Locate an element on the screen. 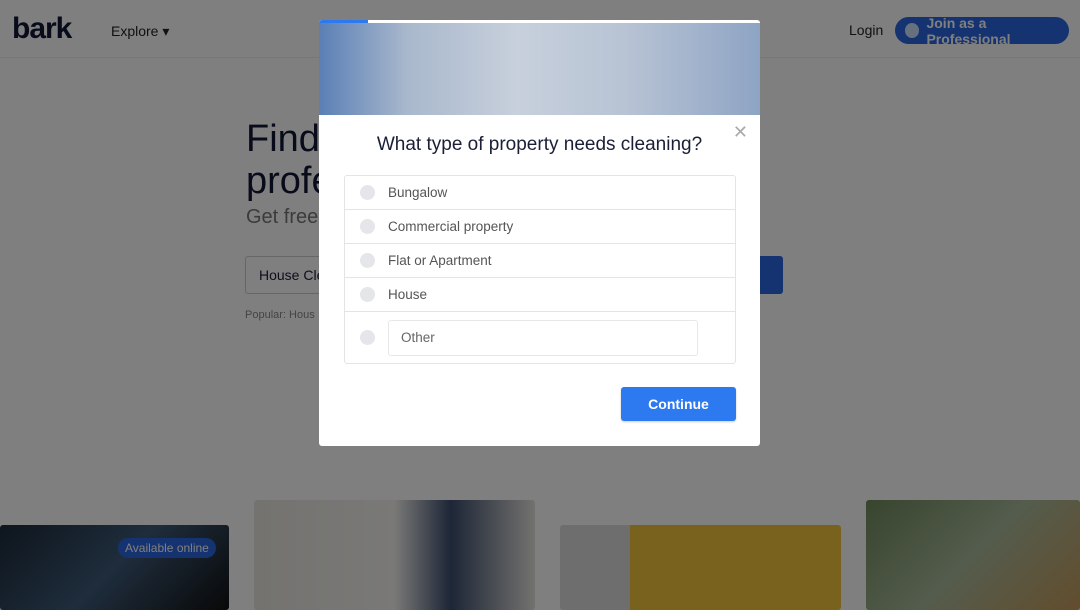 Image resolution: width=1080 pixels, height=610 pixels. option-label: Commercial property is located at coordinates (451, 226).